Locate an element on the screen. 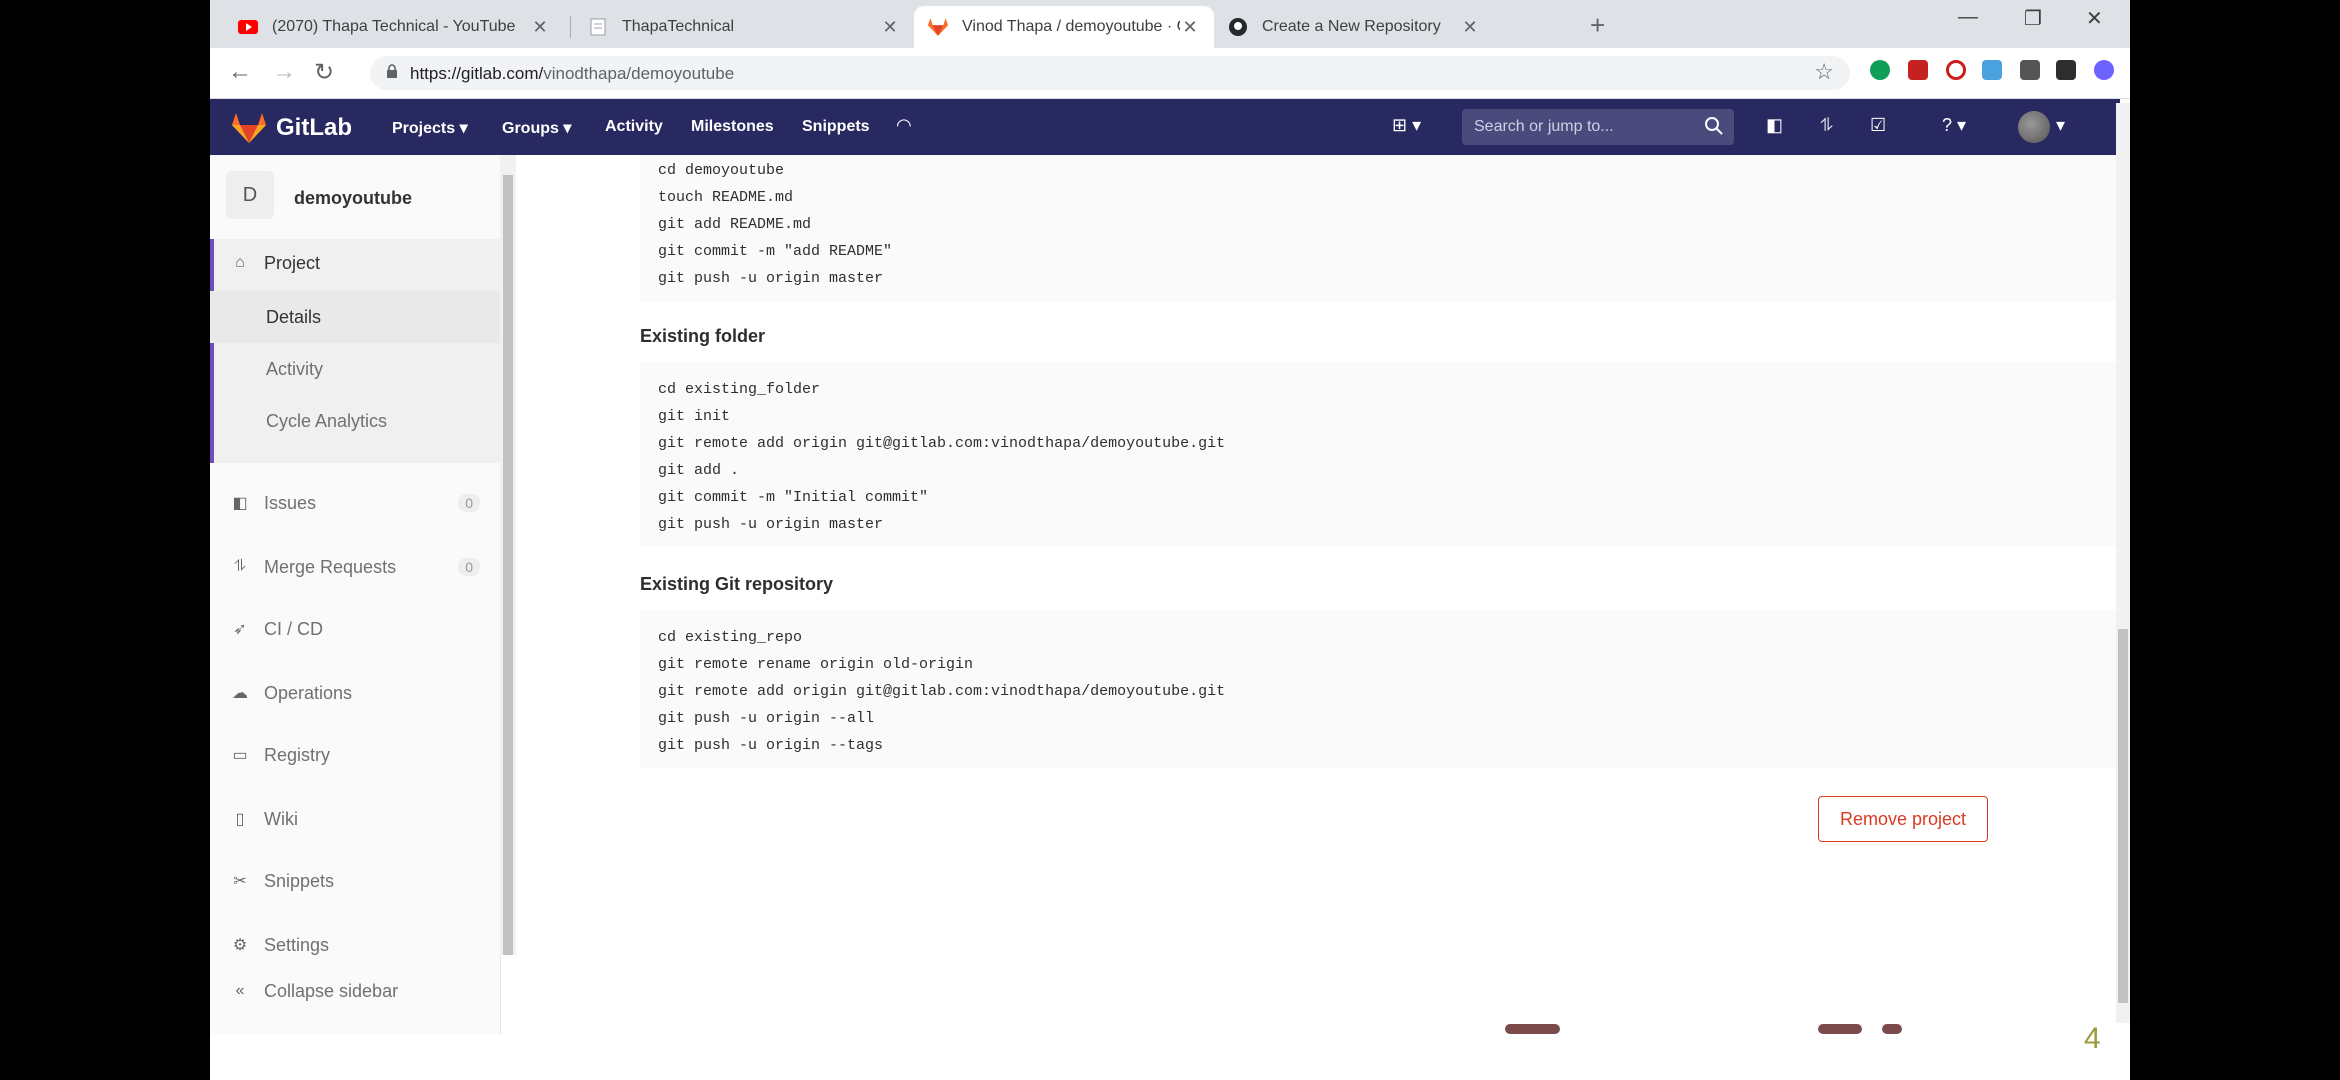 Image resolution: width=2340 pixels, height=1080 pixels. code-line: cd demoyoutube is located at coordinates (721, 170).